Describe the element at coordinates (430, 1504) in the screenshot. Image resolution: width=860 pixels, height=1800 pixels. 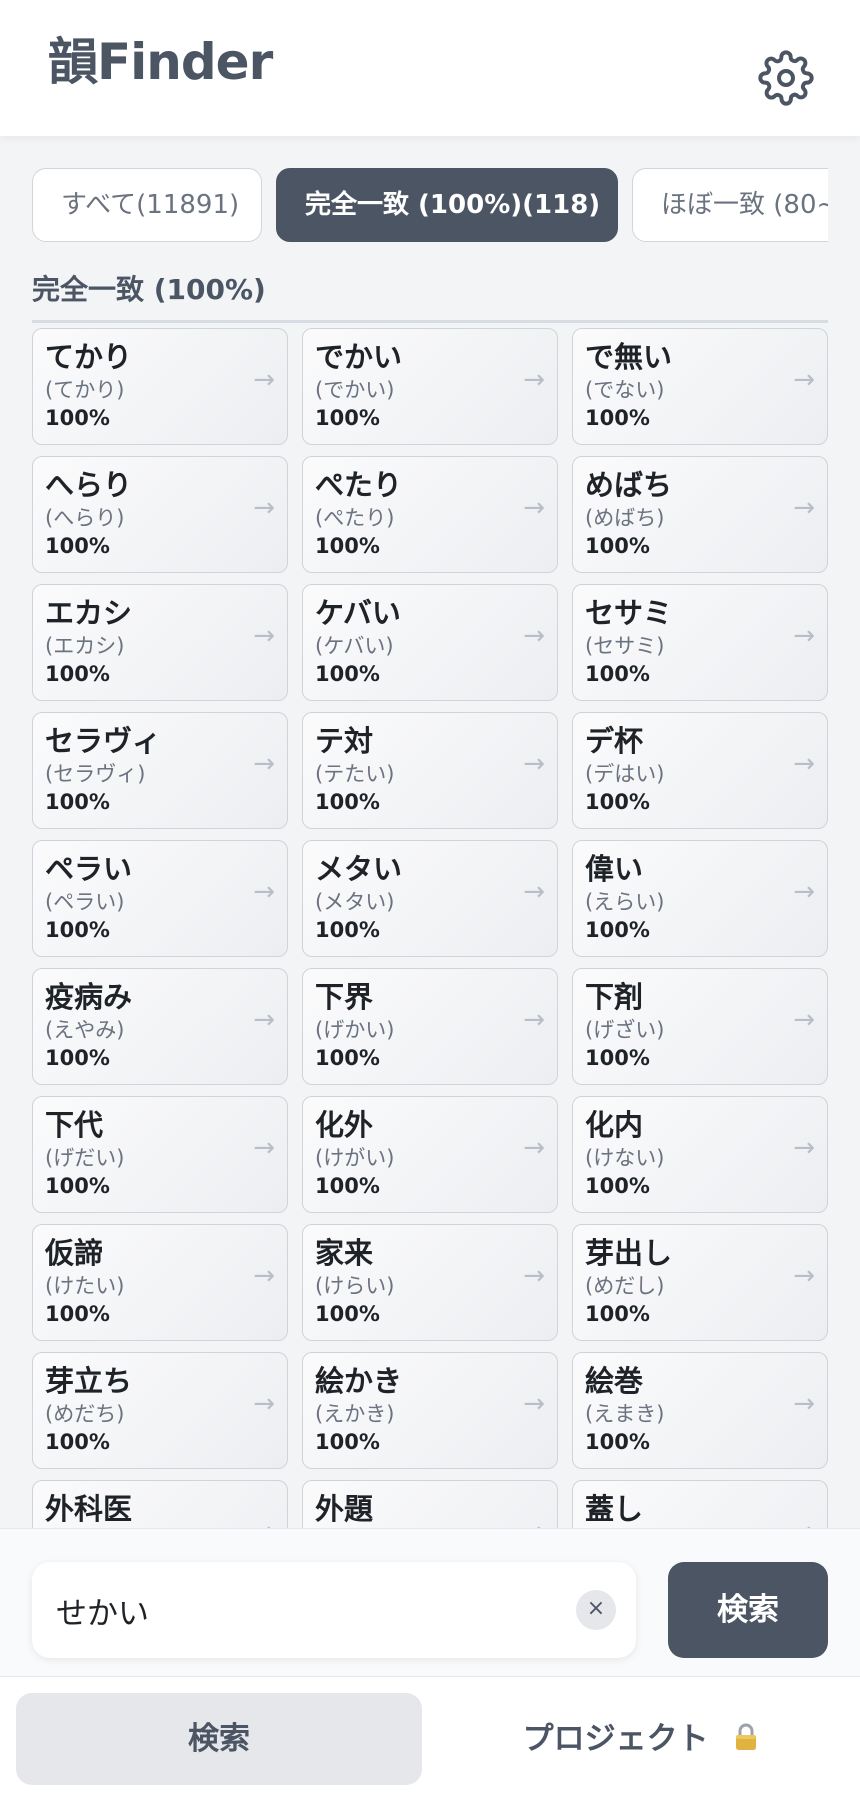
I see `result-card: 外題 →` at that location.